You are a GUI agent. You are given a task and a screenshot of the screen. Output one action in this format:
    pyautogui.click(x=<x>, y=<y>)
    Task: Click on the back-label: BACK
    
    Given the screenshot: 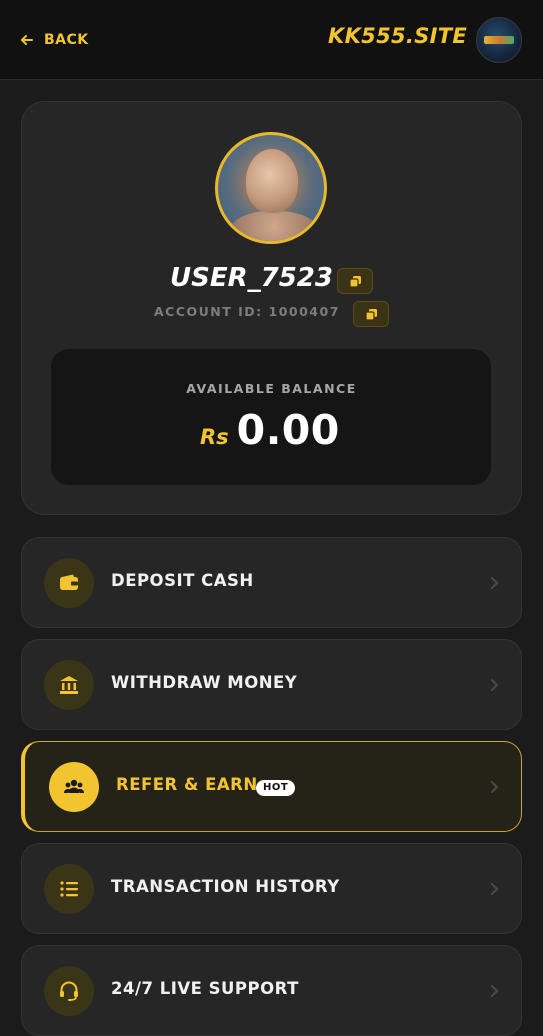 What is the action you would take?
    pyautogui.click(x=66, y=40)
    